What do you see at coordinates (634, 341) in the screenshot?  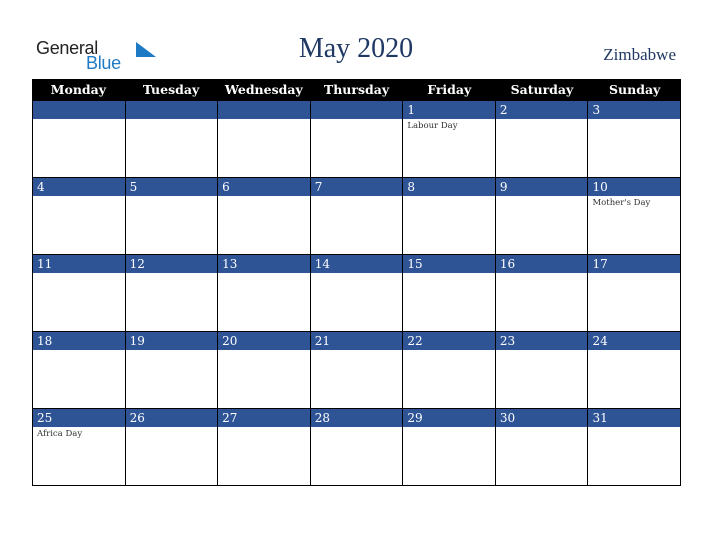 I see `day-number: 24` at bounding box center [634, 341].